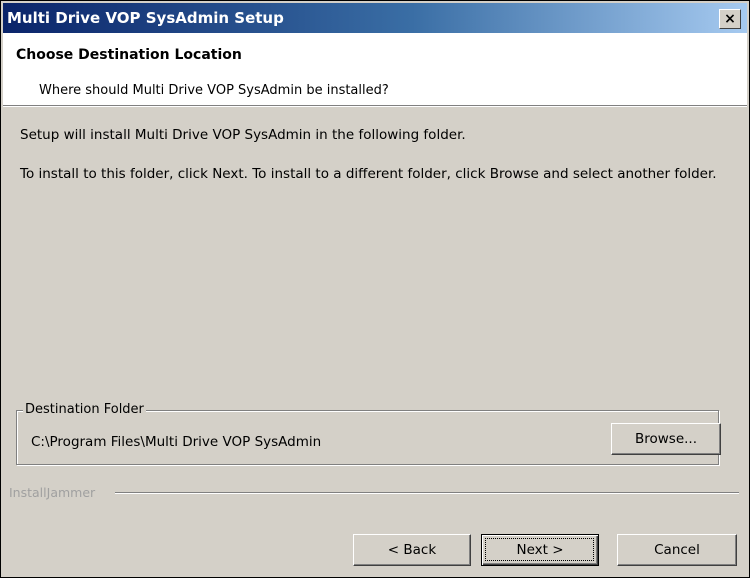  I want to click on next-button: Next >, so click(540, 550).